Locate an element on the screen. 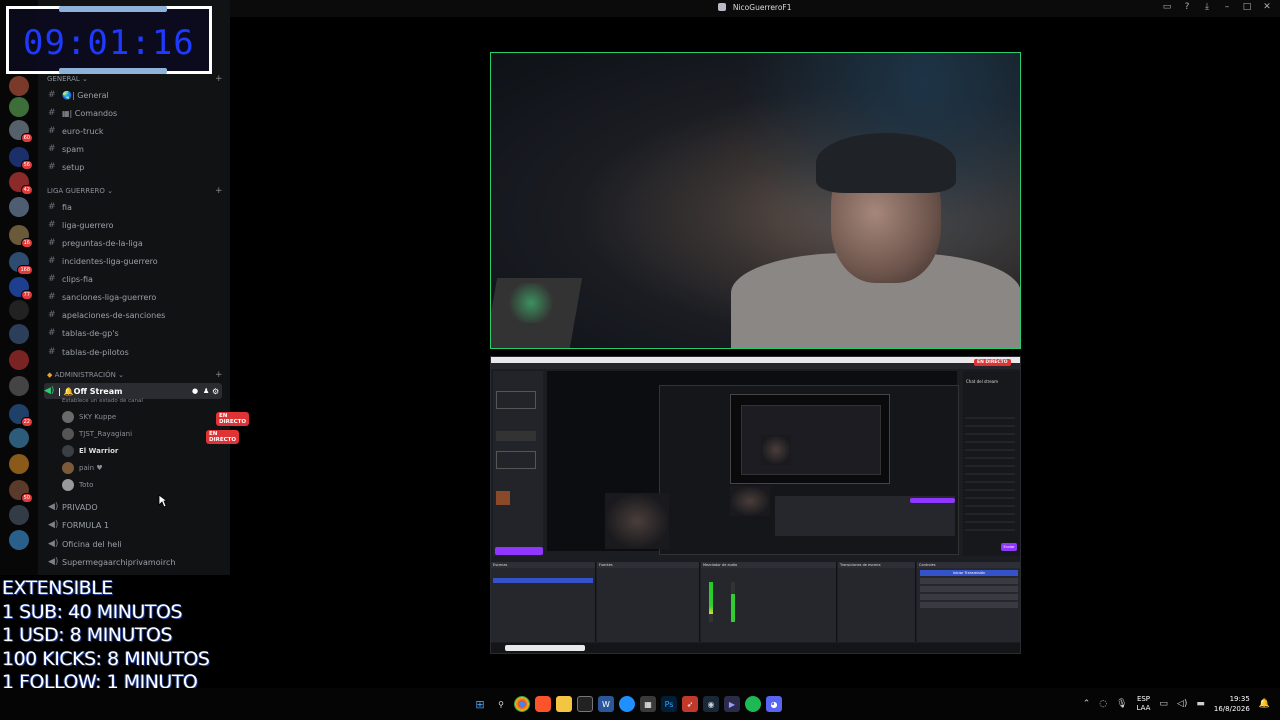 The width and height of the screenshot is (1280, 720). tray-app-icon: ◌ is located at coordinates (1103, 704).